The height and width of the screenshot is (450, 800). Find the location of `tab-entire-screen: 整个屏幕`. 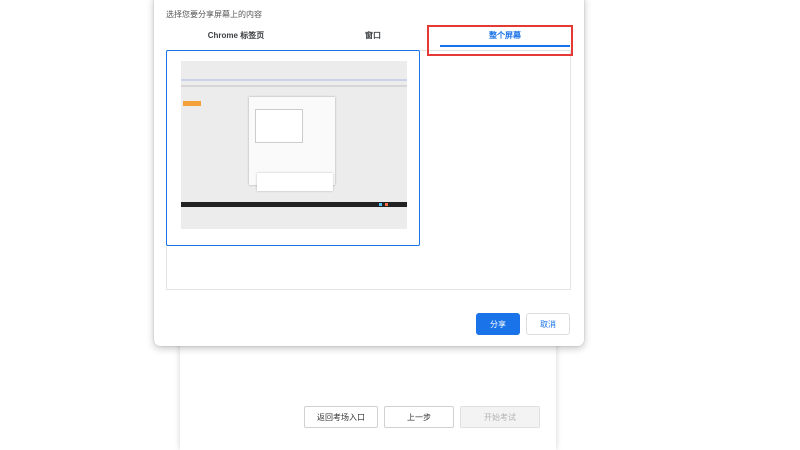

tab-entire-screen: 整个屏幕 is located at coordinates (505, 35).